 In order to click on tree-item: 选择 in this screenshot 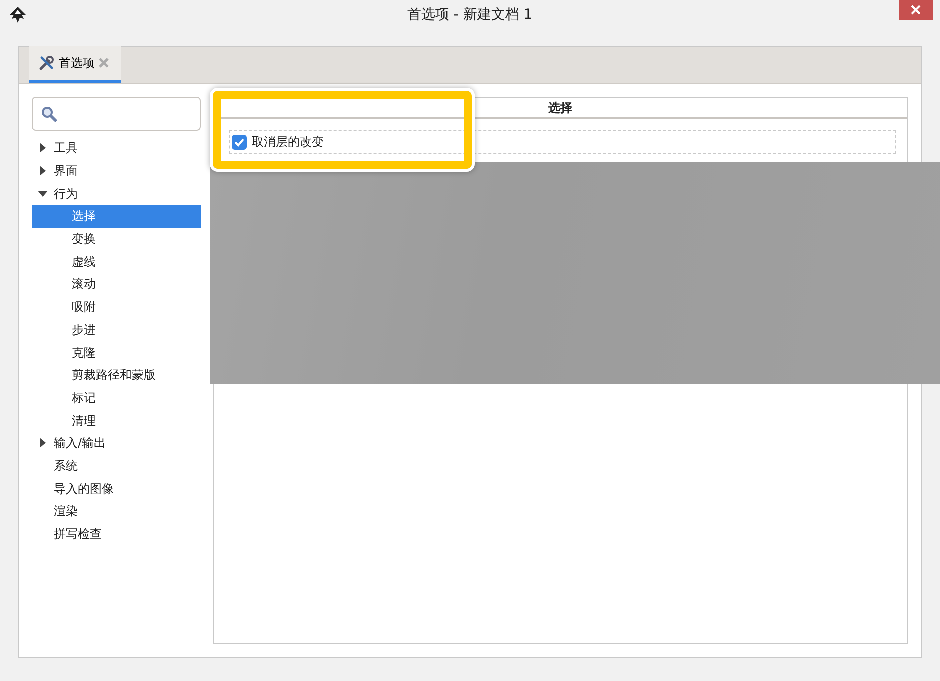, I will do `click(116, 216)`.